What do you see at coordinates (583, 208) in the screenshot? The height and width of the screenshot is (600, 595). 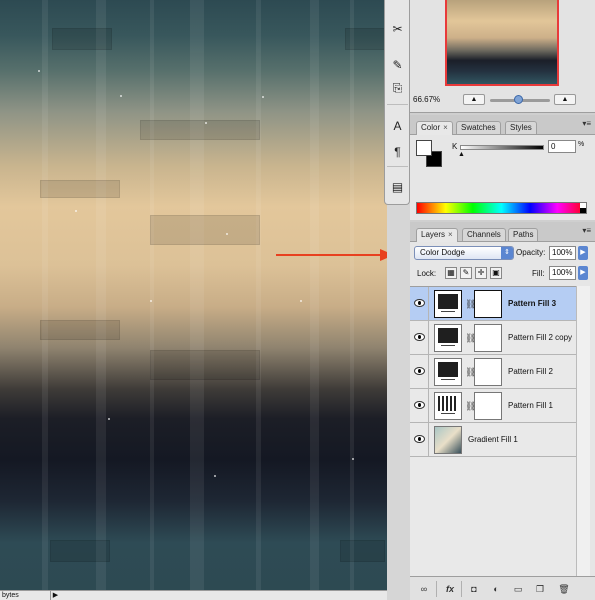 I see `black-white-swatch` at bounding box center [583, 208].